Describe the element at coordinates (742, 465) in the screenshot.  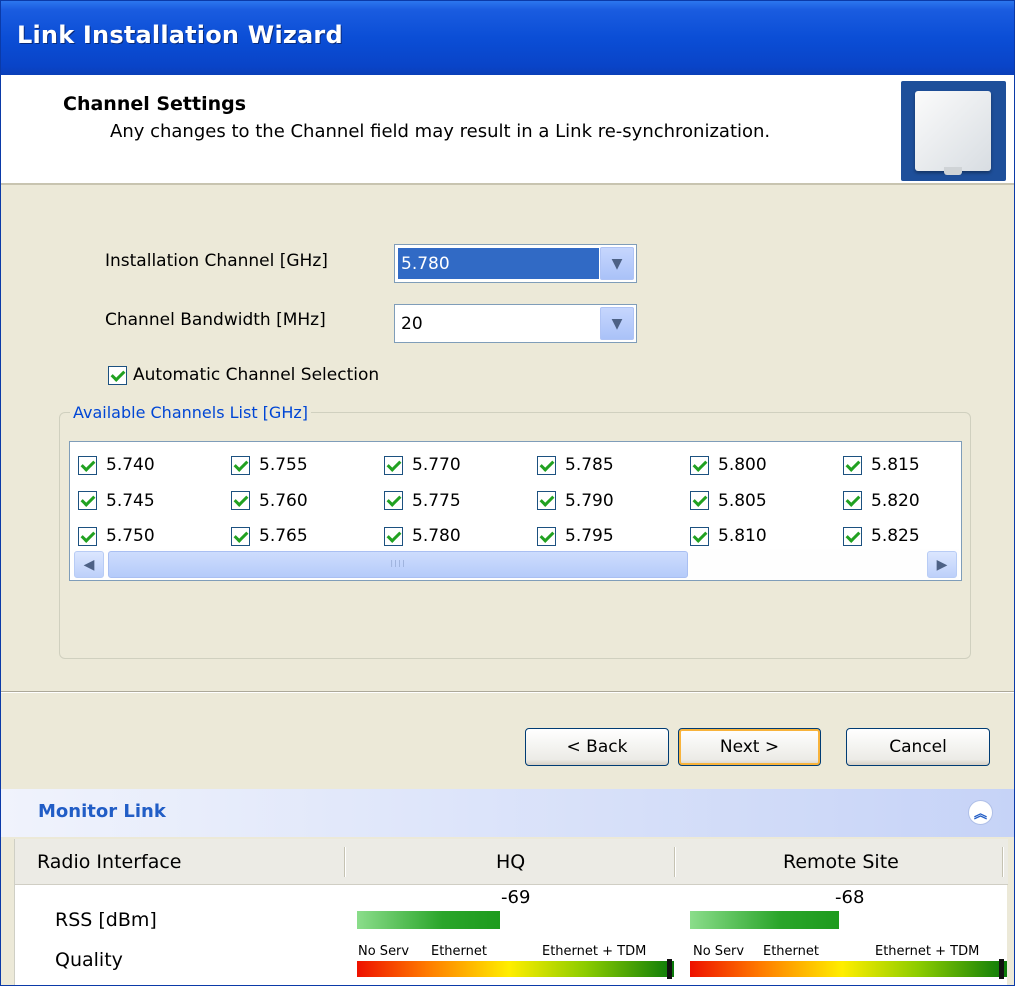
I see `channel-label: 5.800` at that location.